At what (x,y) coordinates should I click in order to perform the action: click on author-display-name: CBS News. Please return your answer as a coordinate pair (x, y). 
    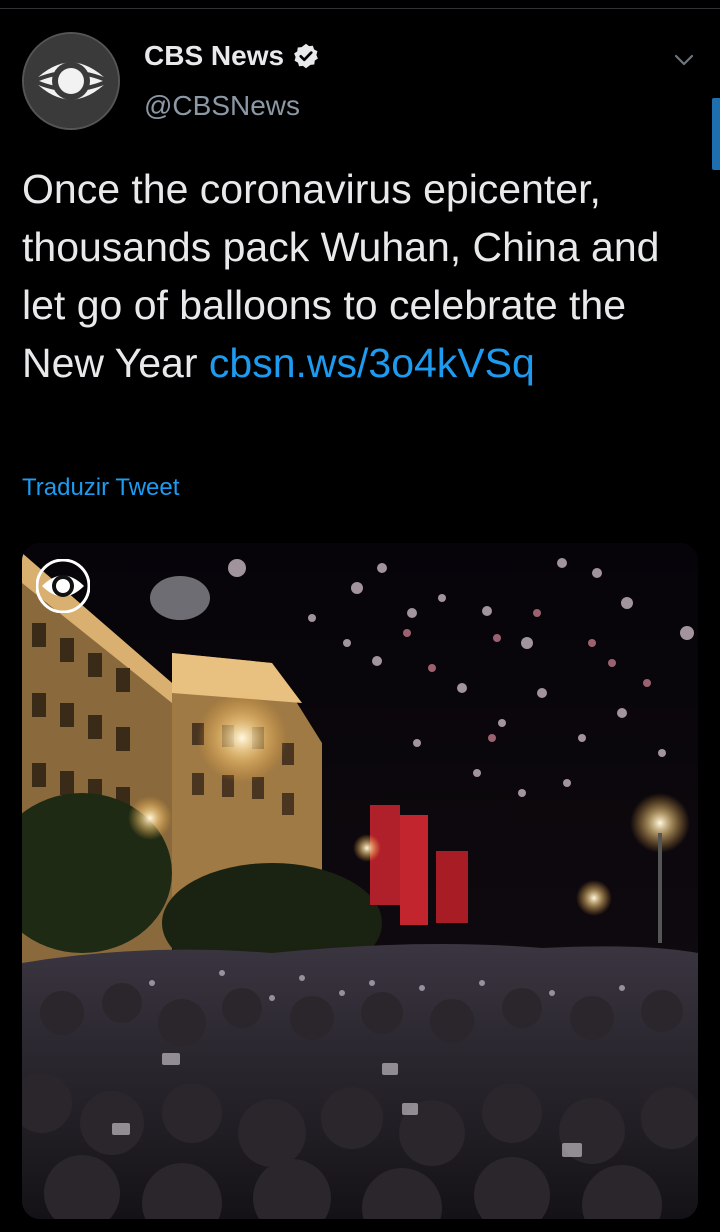
    Looking at the image, I should click on (232, 56).